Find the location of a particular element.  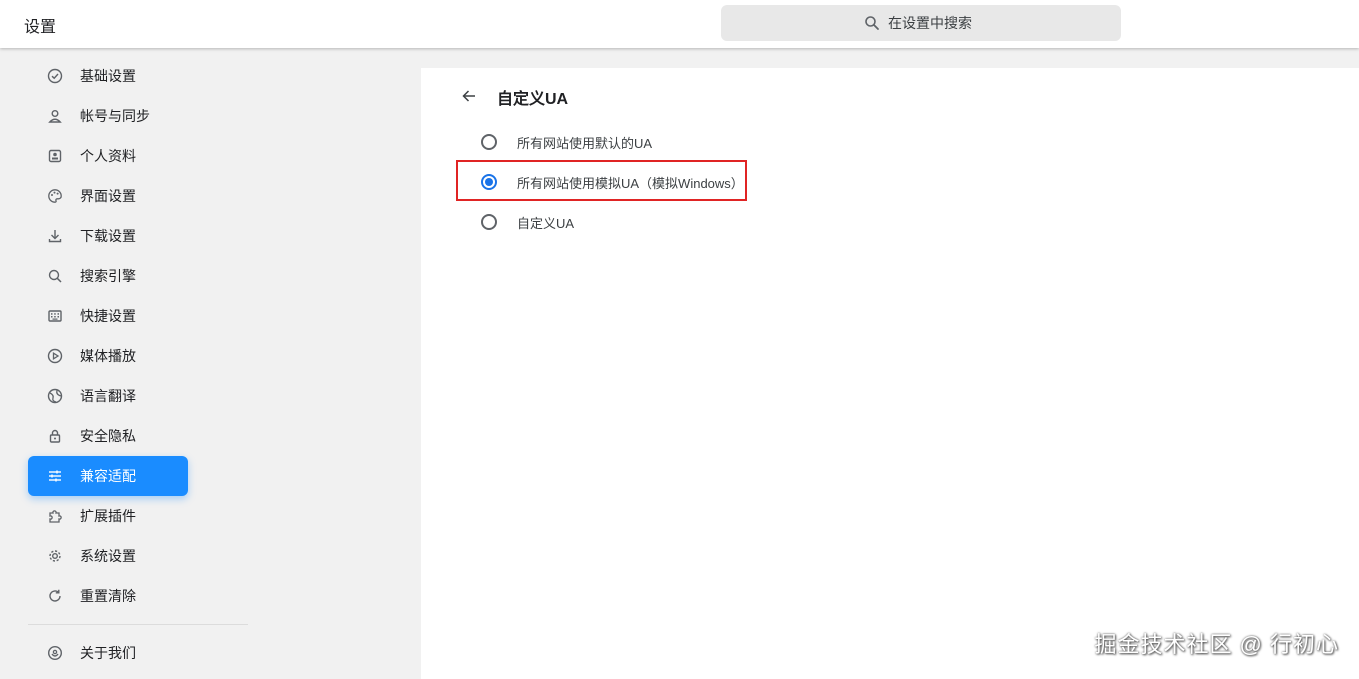

sidebar-item-label: 关于我们 is located at coordinates (108, 653).